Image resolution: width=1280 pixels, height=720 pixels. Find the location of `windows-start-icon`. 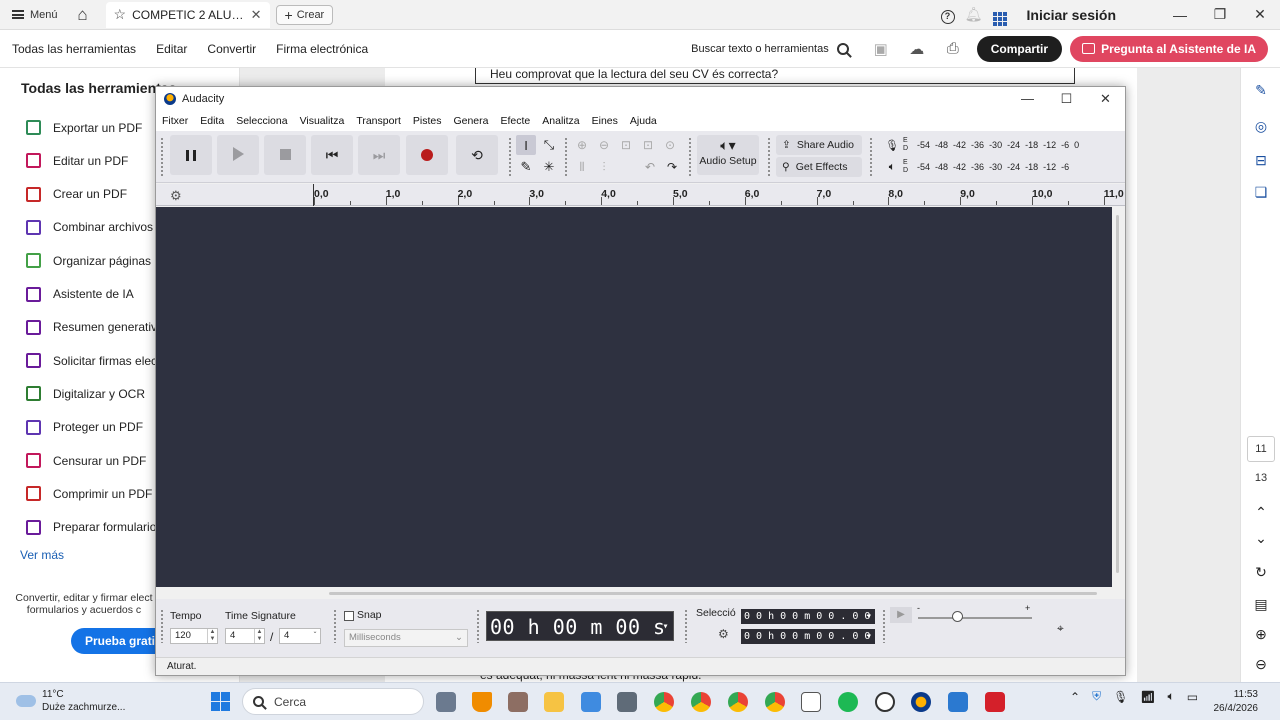

windows-start-icon is located at coordinates (220, 701).